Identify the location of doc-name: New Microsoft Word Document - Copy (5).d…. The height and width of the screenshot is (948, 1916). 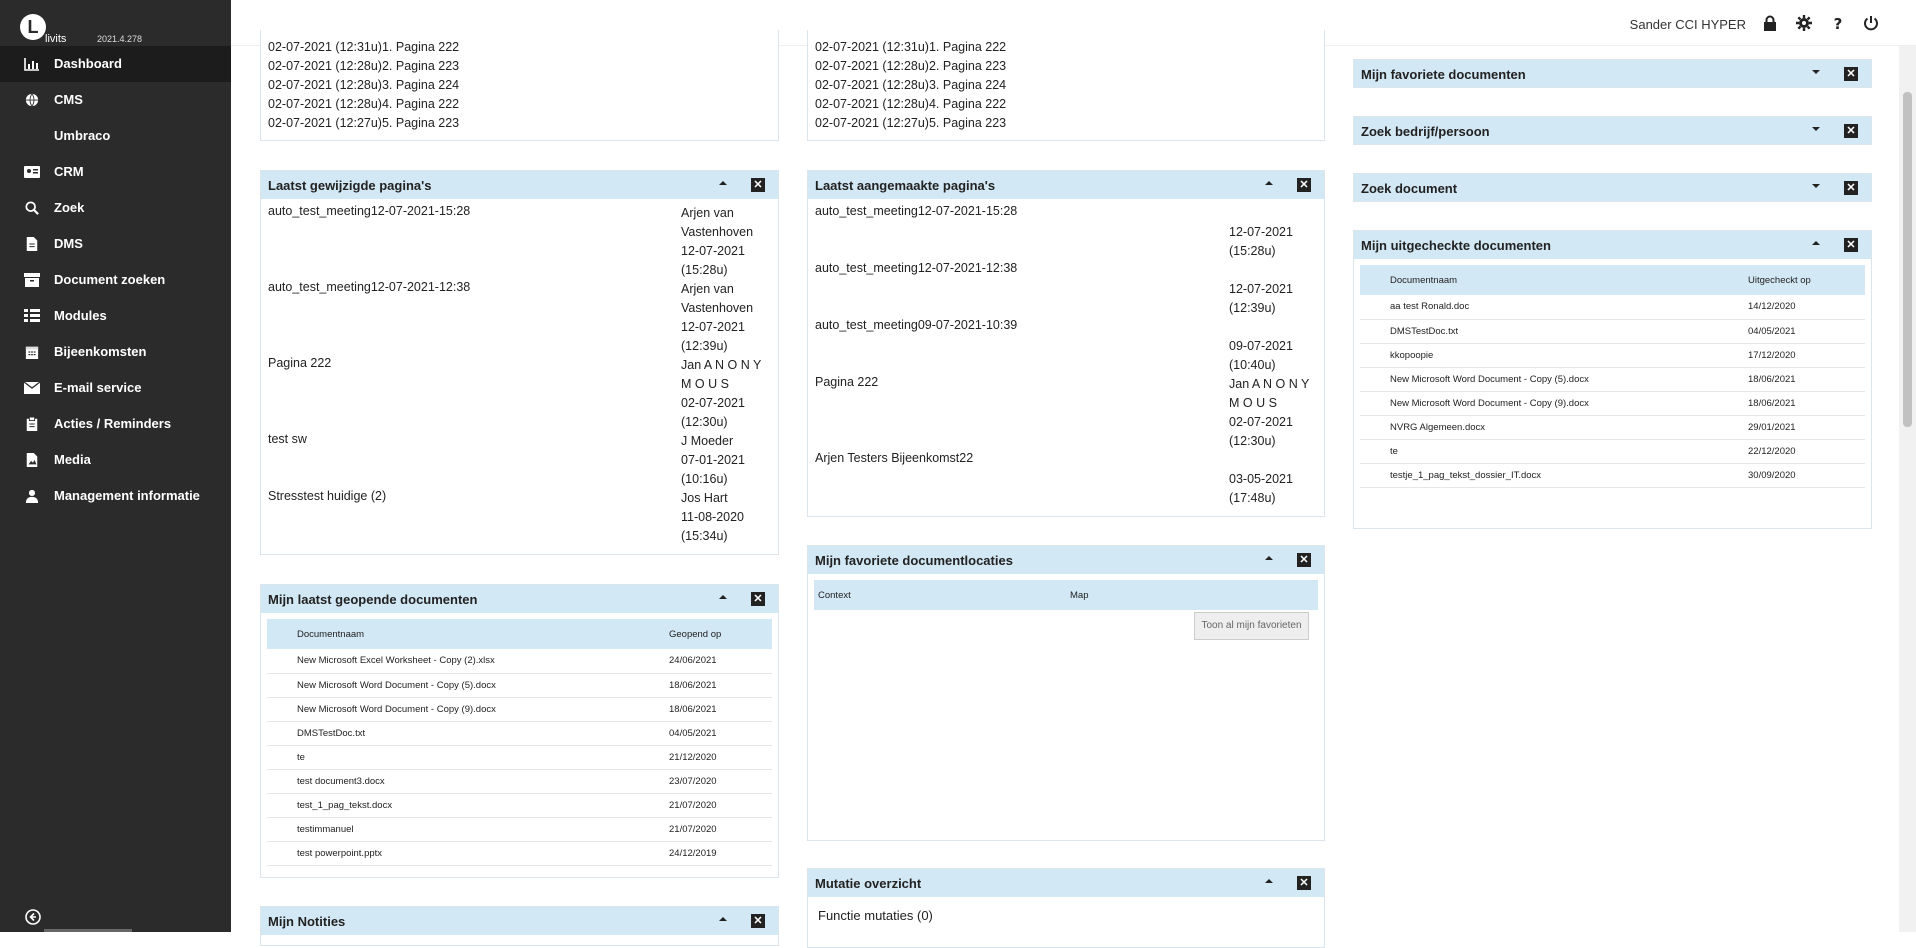
(477, 685).